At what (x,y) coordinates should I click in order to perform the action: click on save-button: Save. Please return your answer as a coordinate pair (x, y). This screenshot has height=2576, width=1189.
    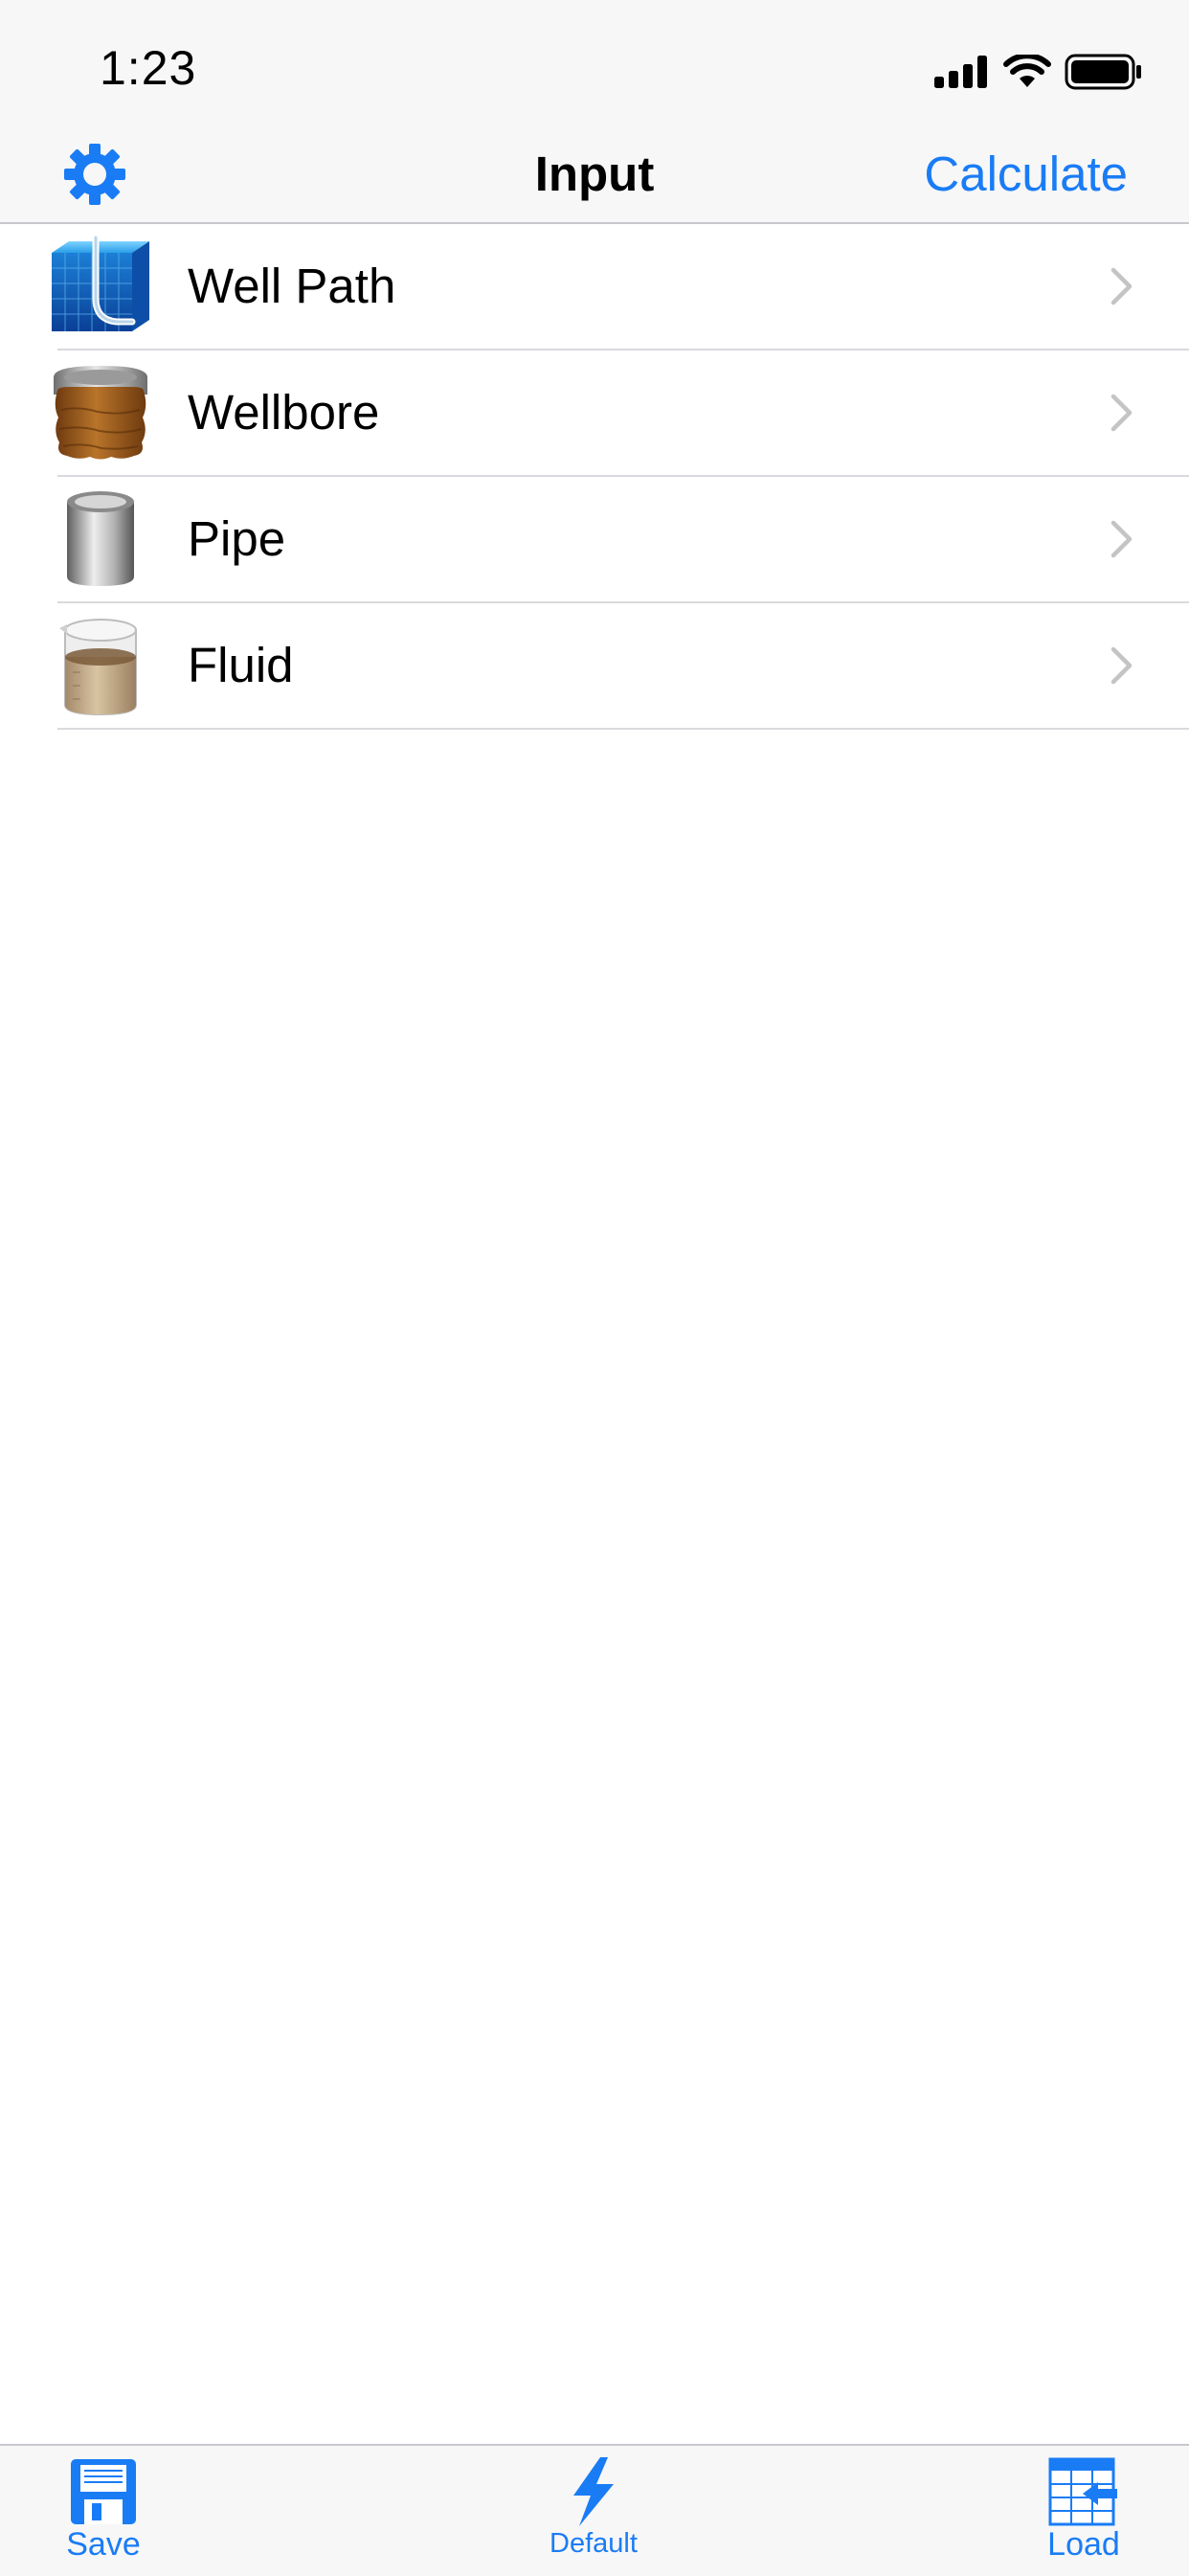
    Looking at the image, I should click on (103, 2509).